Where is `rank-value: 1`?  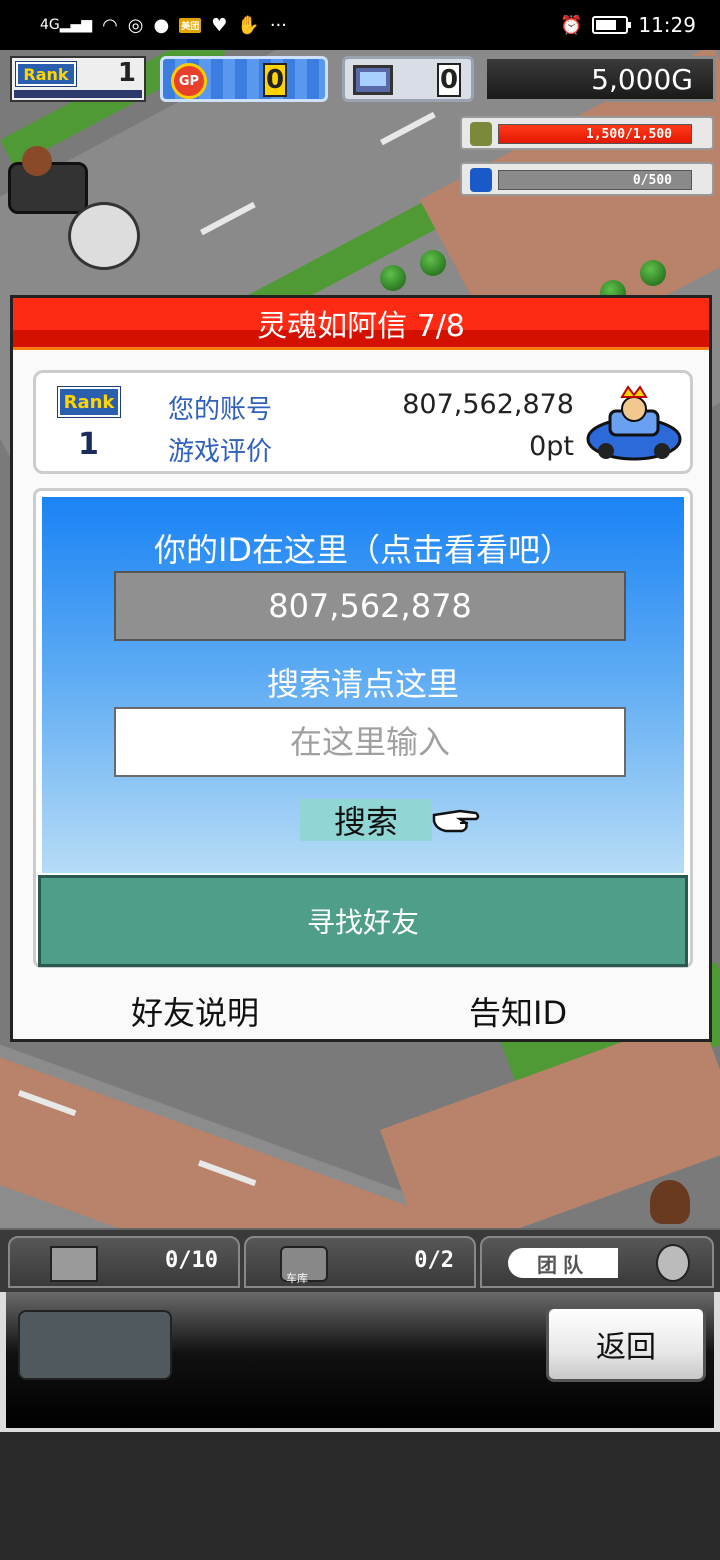
rank-value: 1 is located at coordinates (126, 73).